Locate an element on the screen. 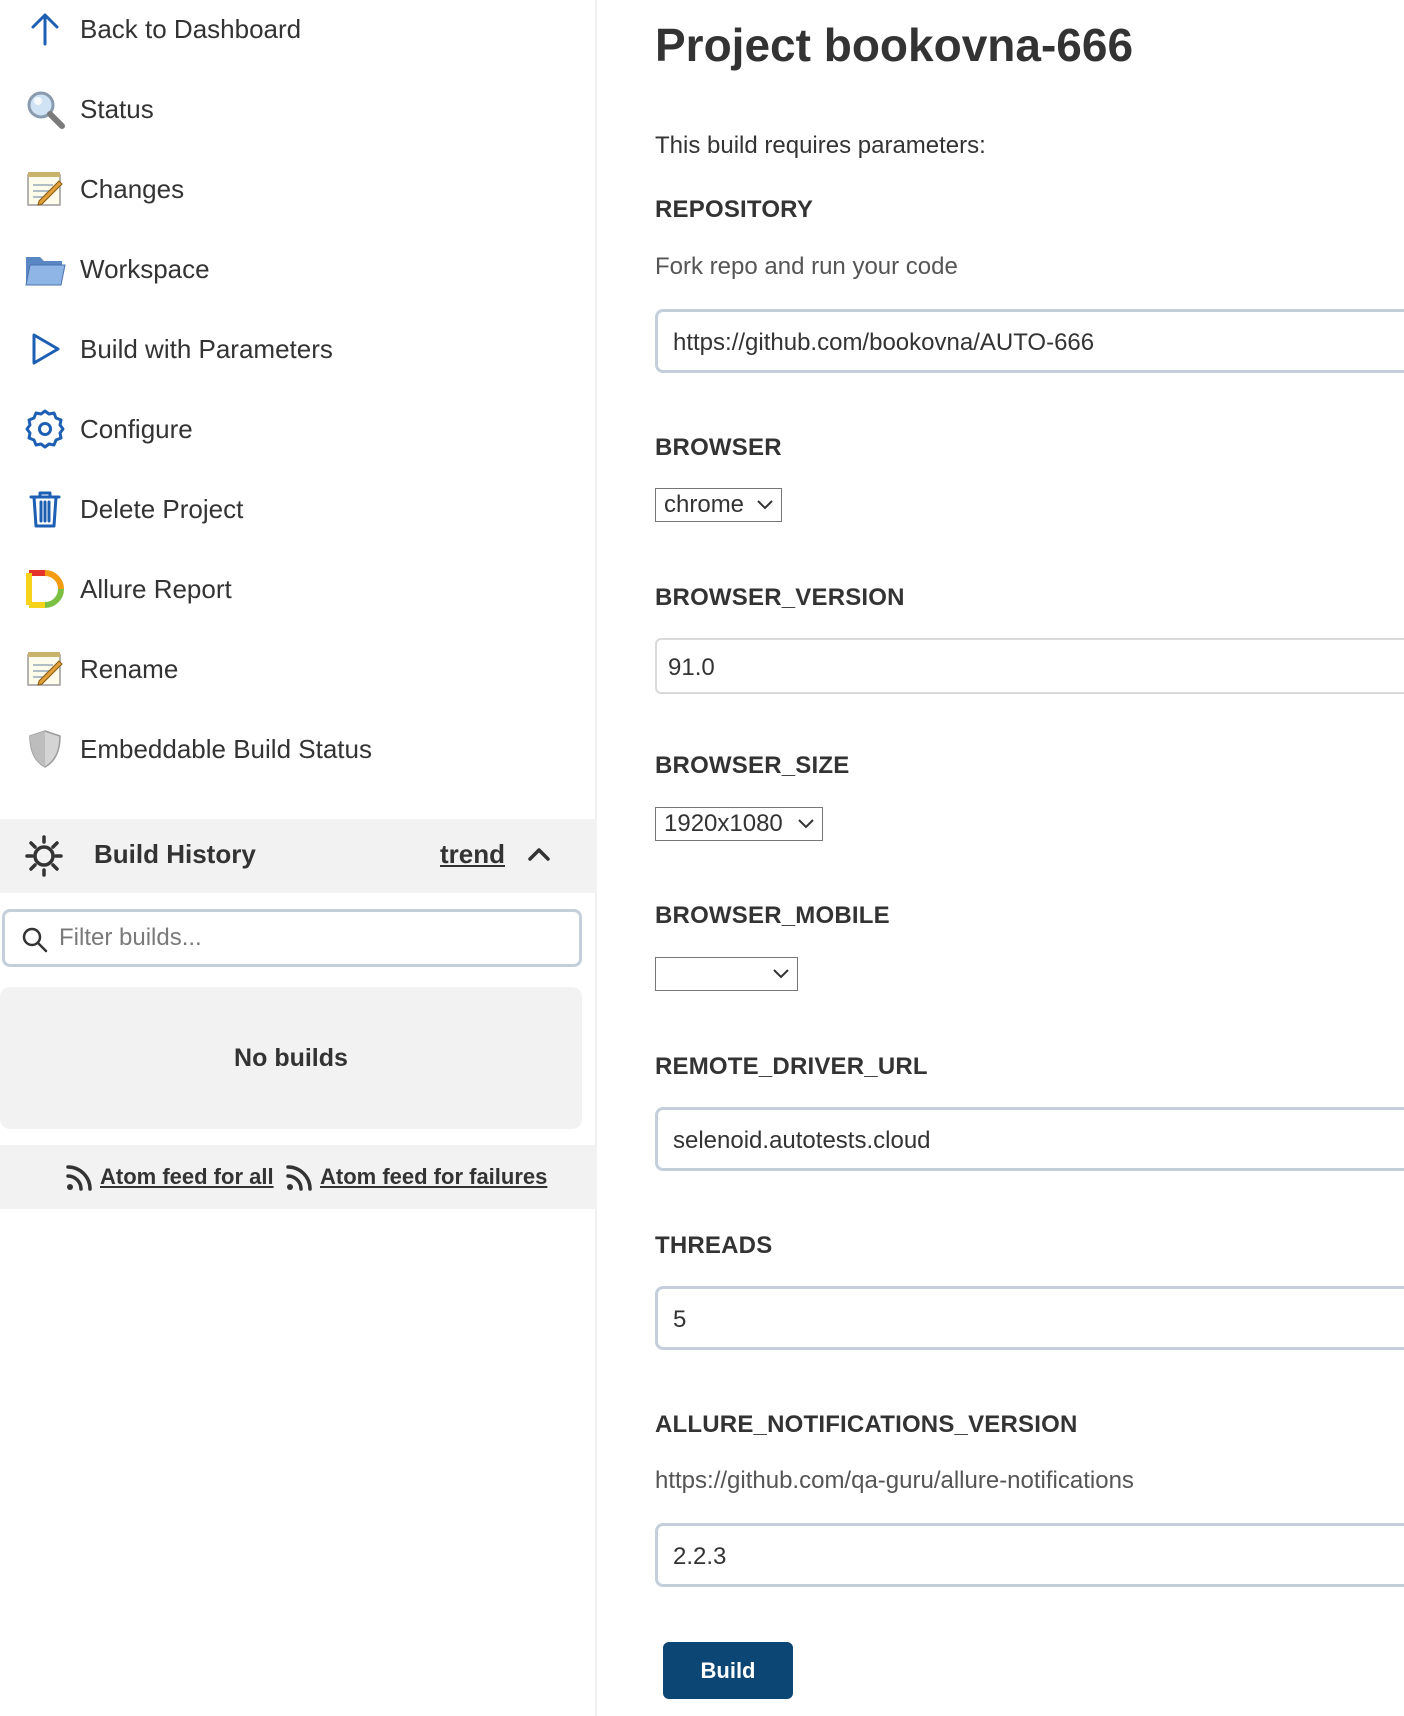 This screenshot has height=1716, width=1404. sidebar-item-label: Delete Project is located at coordinates (162, 508).